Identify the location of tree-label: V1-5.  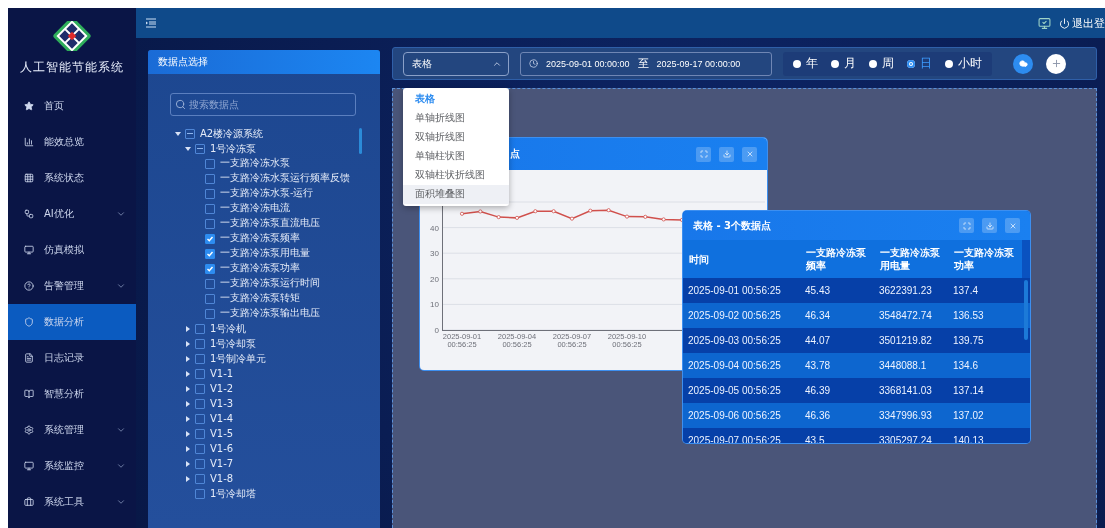
(222, 433).